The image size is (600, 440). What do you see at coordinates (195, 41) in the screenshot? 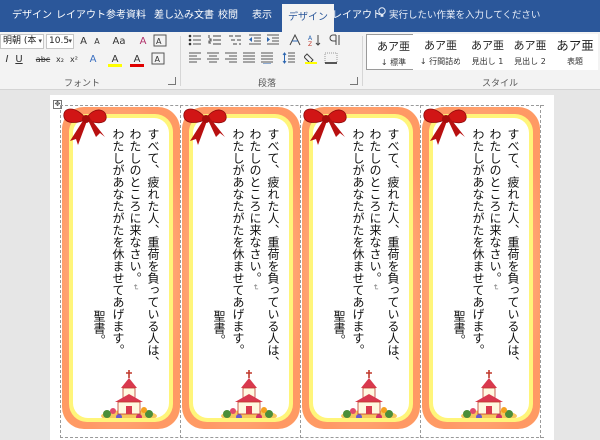
I see `bullets-icon` at bounding box center [195, 41].